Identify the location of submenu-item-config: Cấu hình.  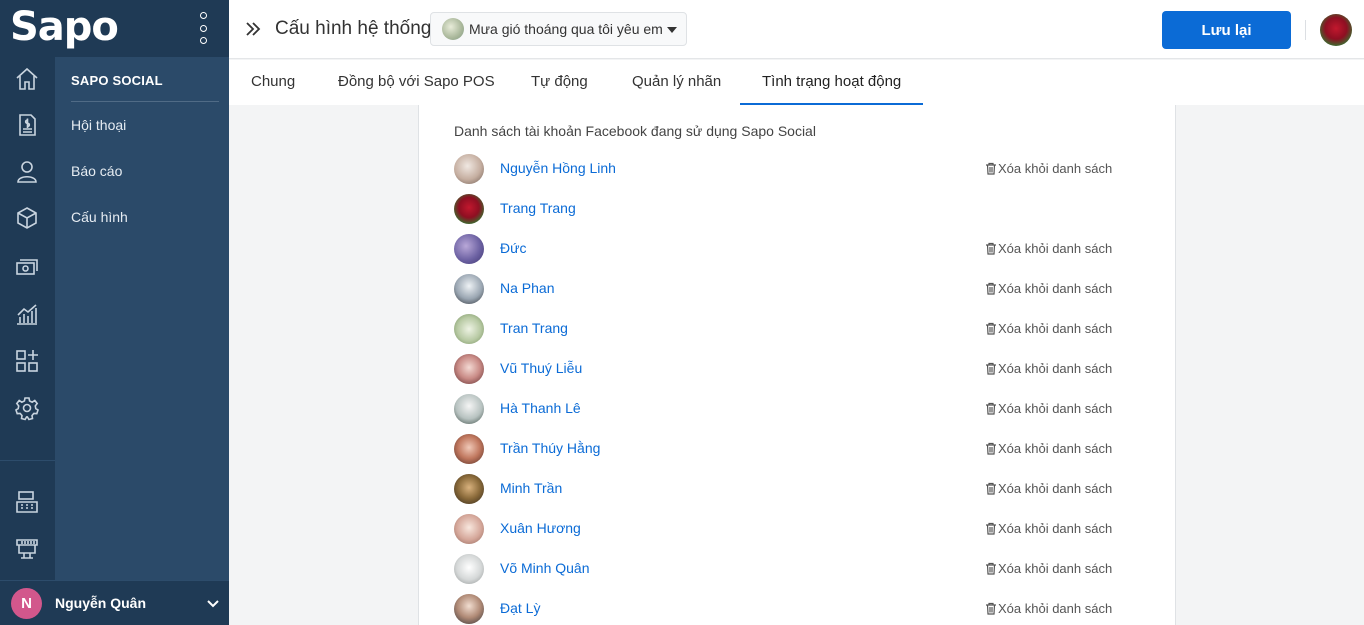
(99, 217).